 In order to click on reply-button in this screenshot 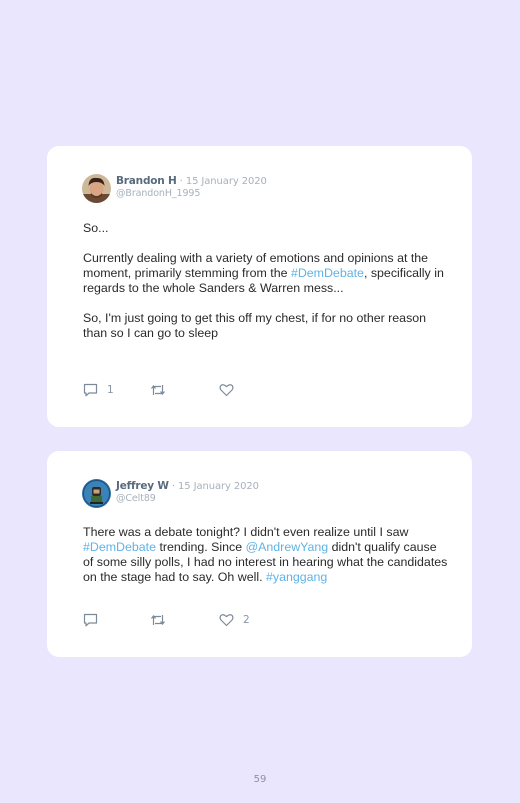, I will do `click(90, 620)`.